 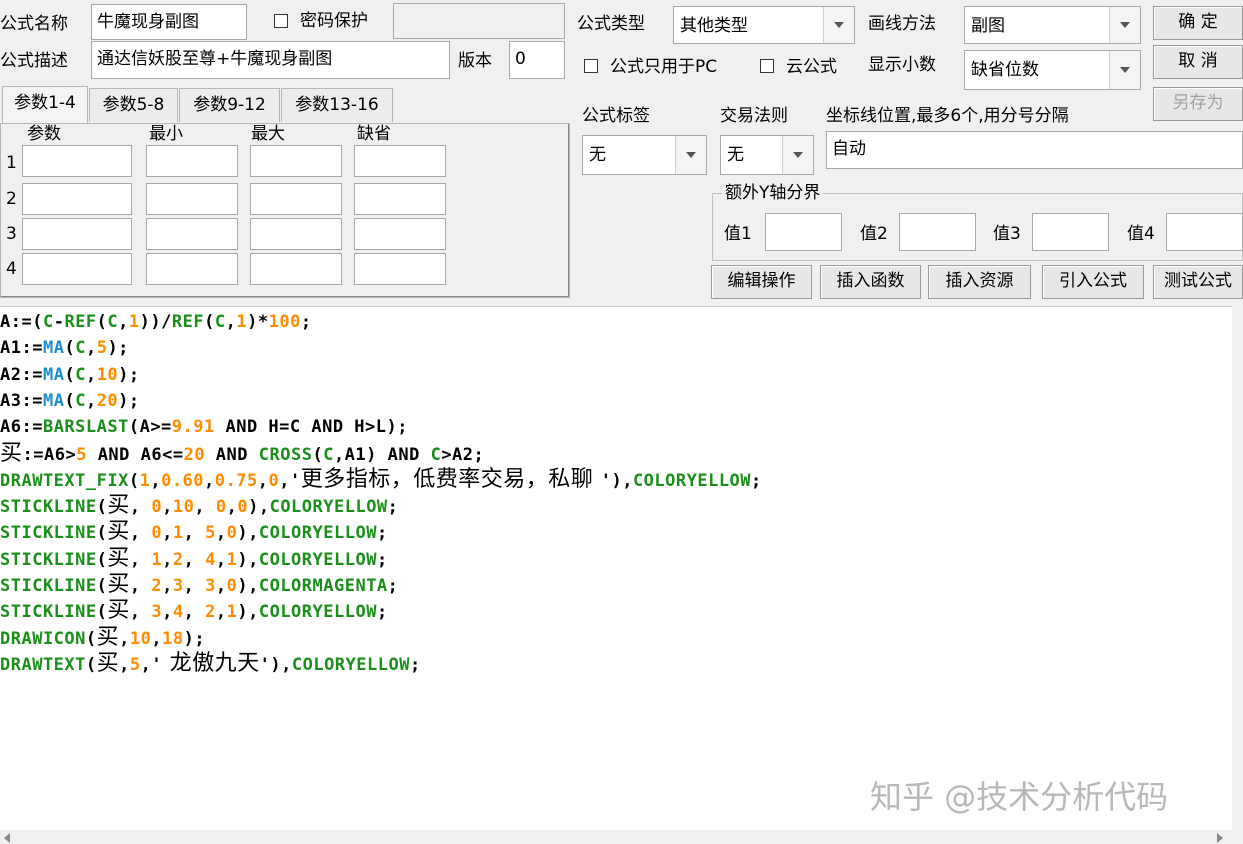 I want to click on param-2-min, so click(x=192, y=199).